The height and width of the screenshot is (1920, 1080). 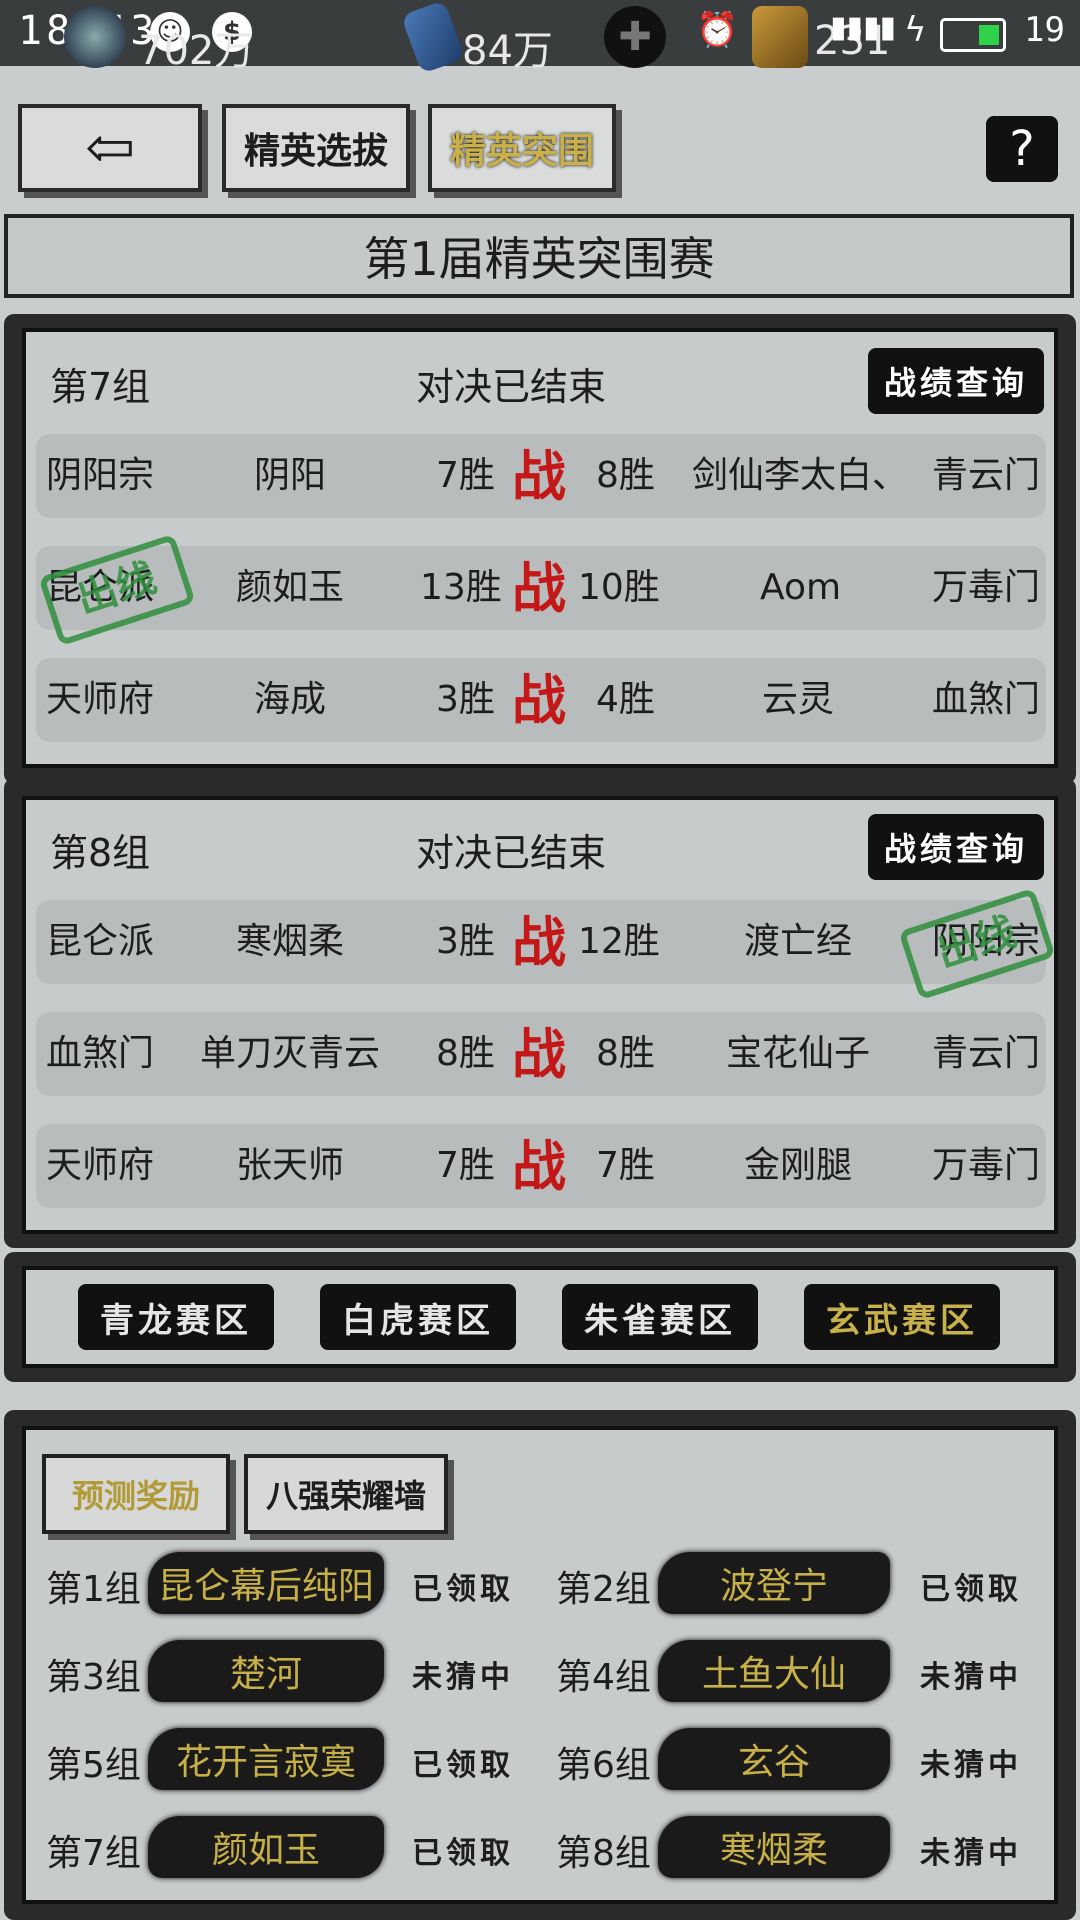 I want to click on gems-value: 84万, so click(x=507, y=51).